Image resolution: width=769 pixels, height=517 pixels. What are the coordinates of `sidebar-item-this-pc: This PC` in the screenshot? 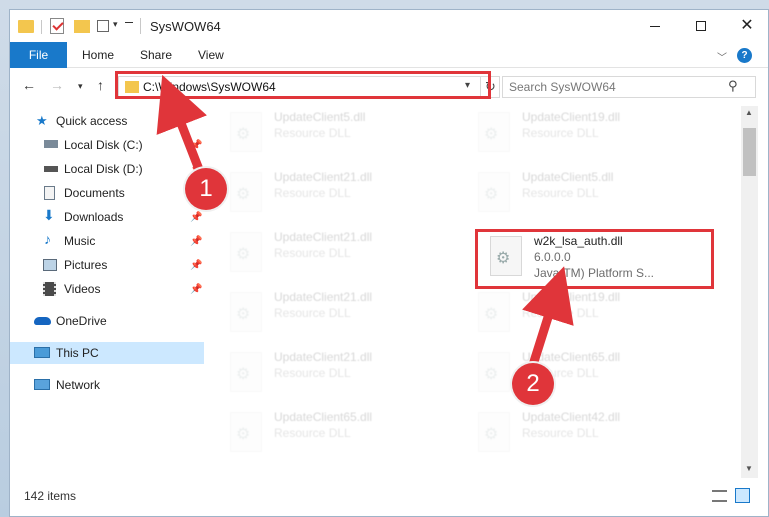 It's located at (107, 353).